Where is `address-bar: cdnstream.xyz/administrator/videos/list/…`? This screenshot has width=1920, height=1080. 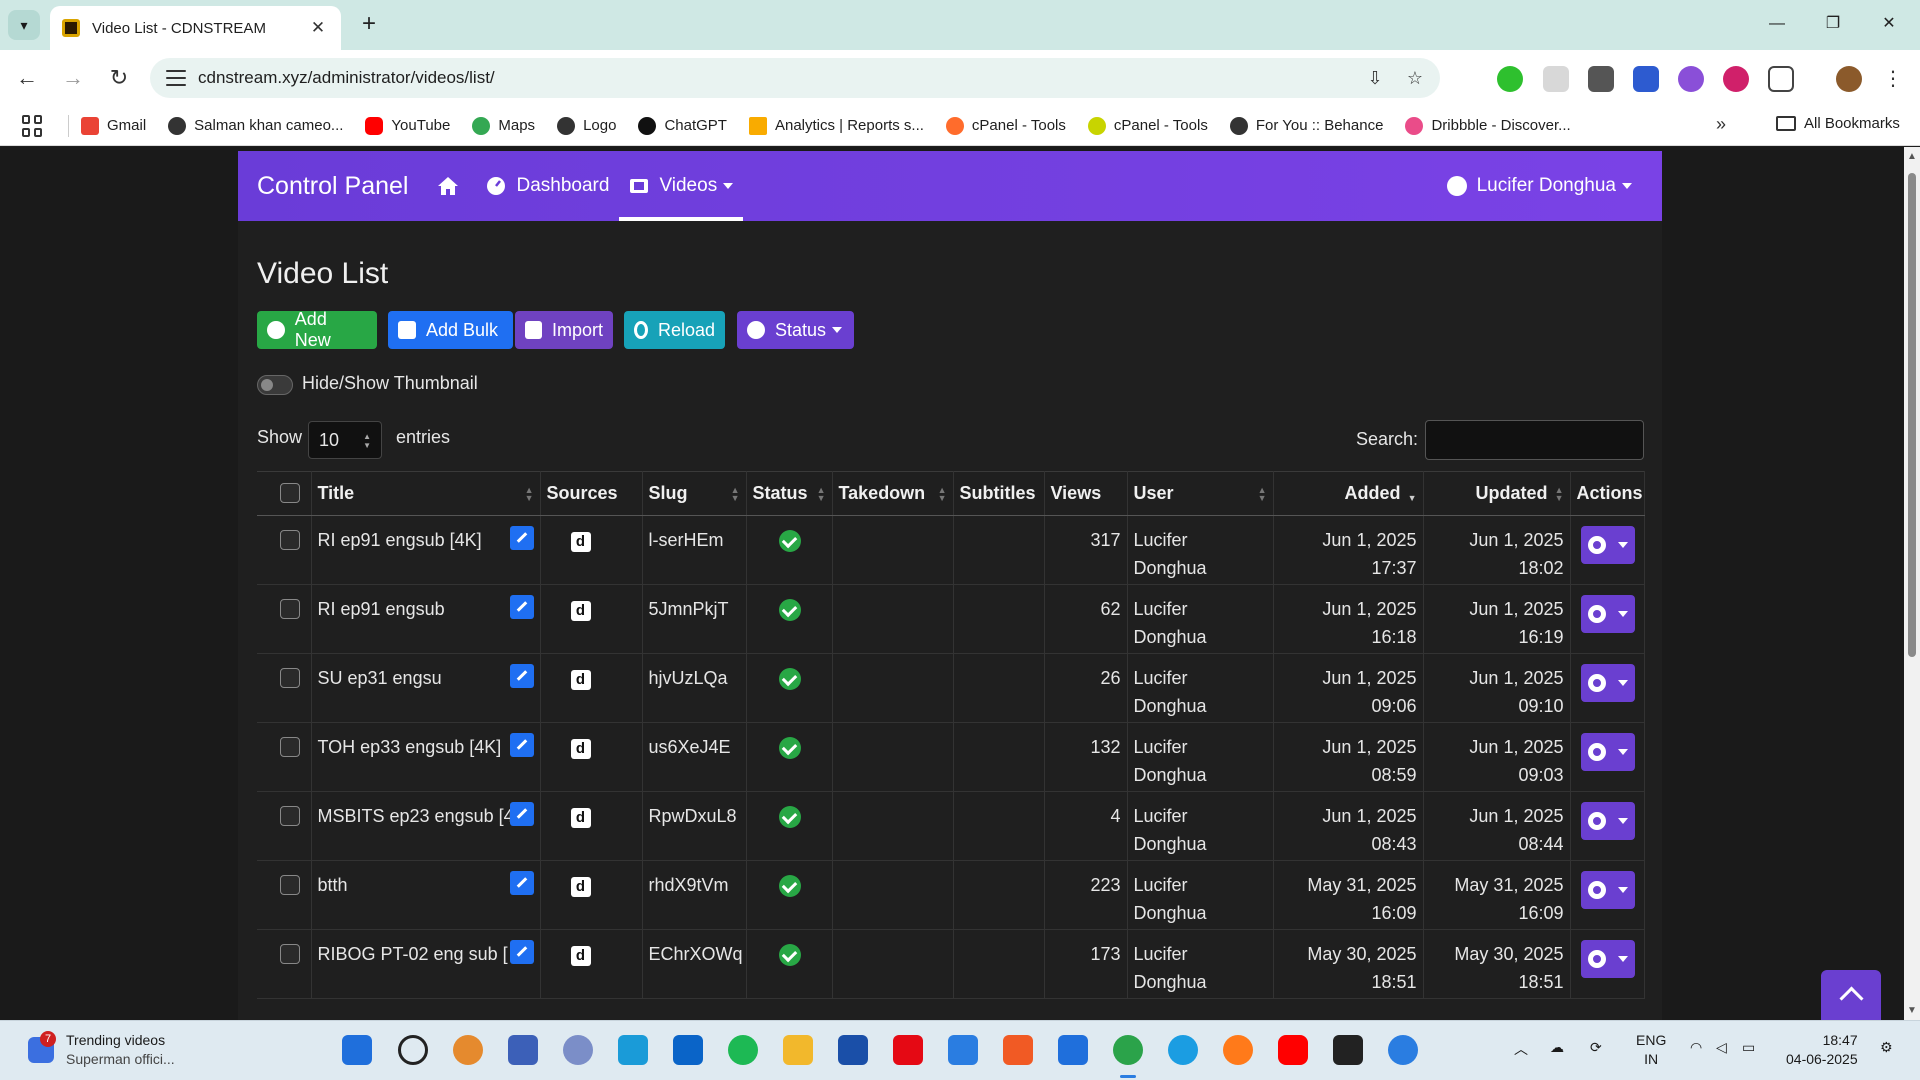
address-bar: cdnstream.xyz/administrator/videos/list/… is located at coordinates (795, 78).